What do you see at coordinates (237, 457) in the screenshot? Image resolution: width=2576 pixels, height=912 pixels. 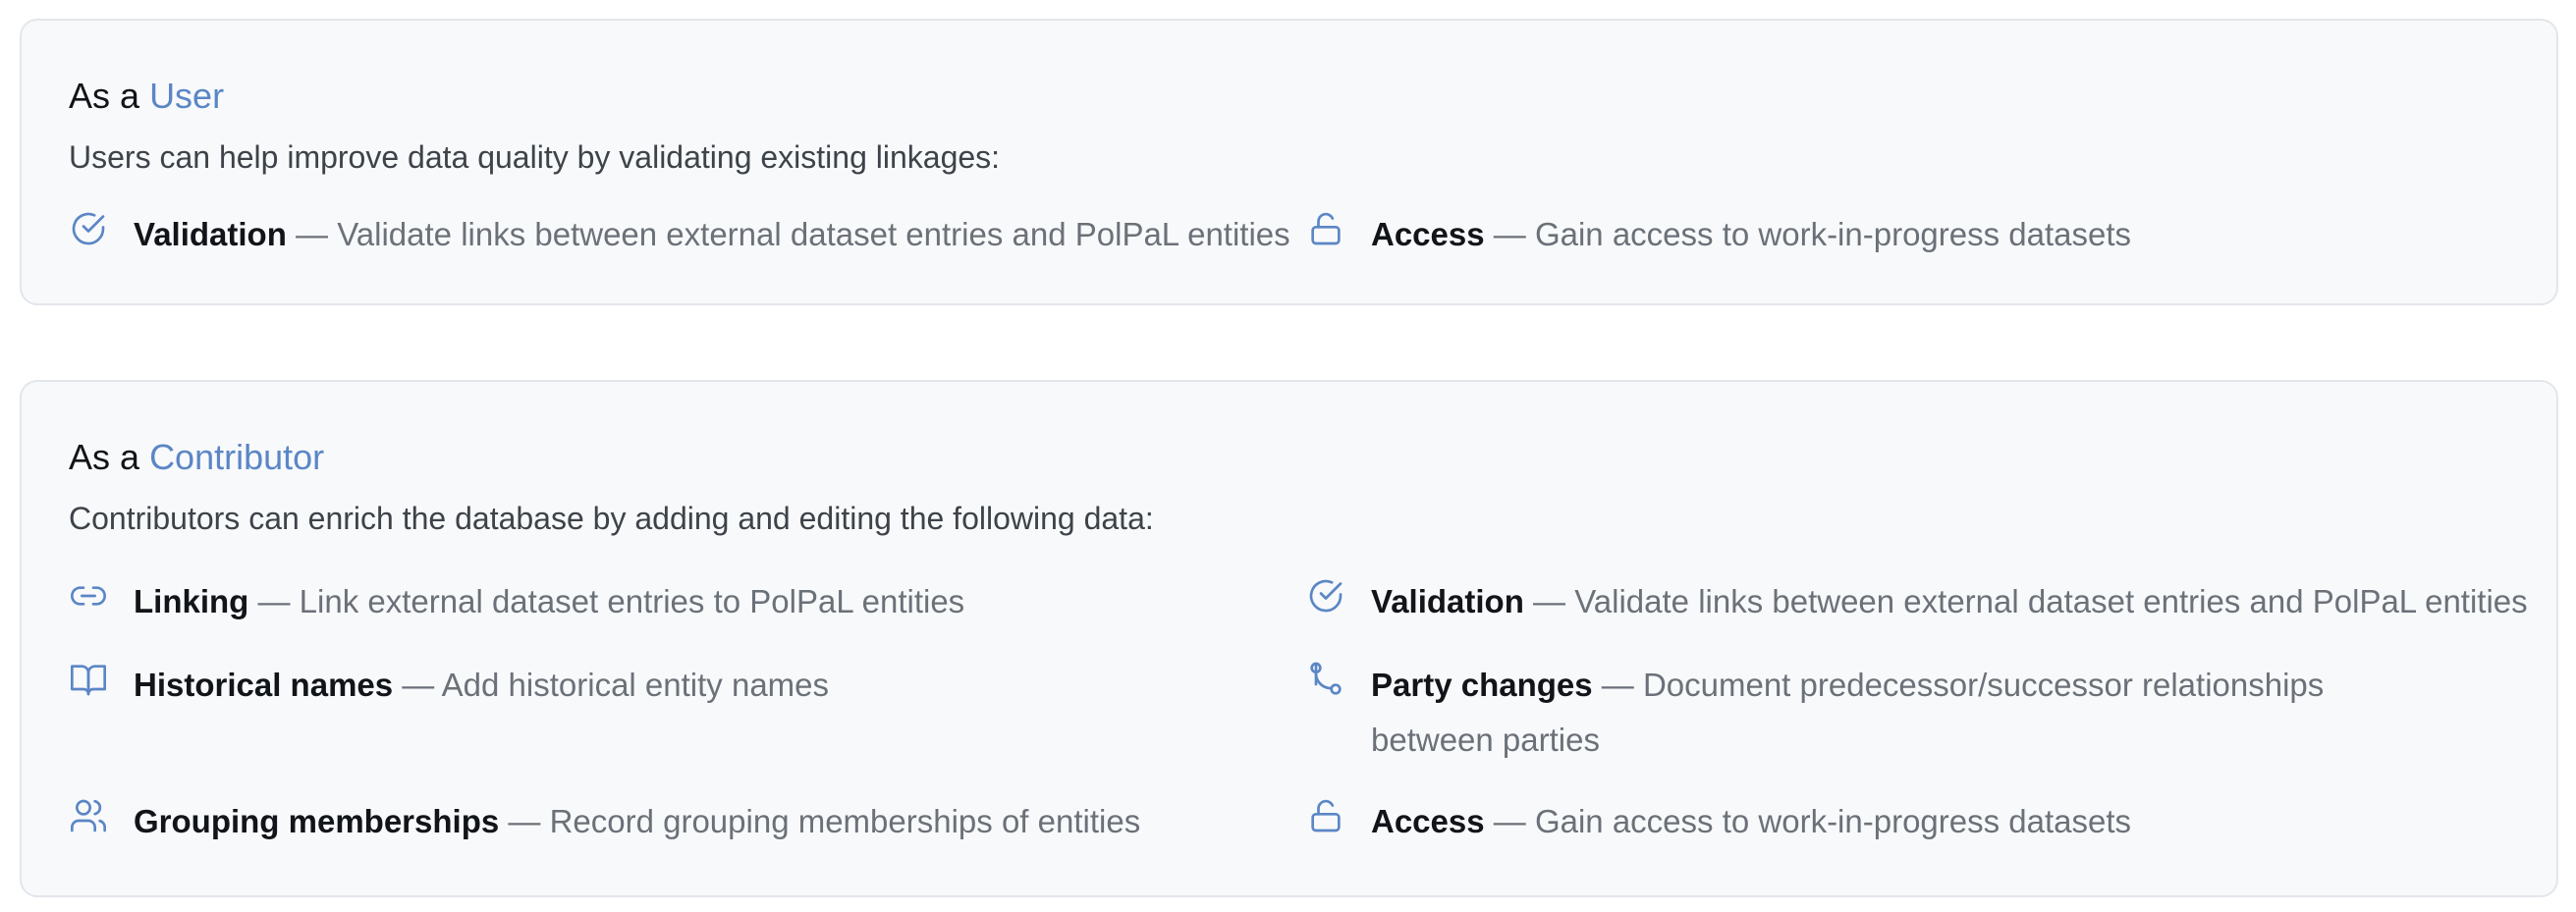 I see `role-name: Contributor` at bounding box center [237, 457].